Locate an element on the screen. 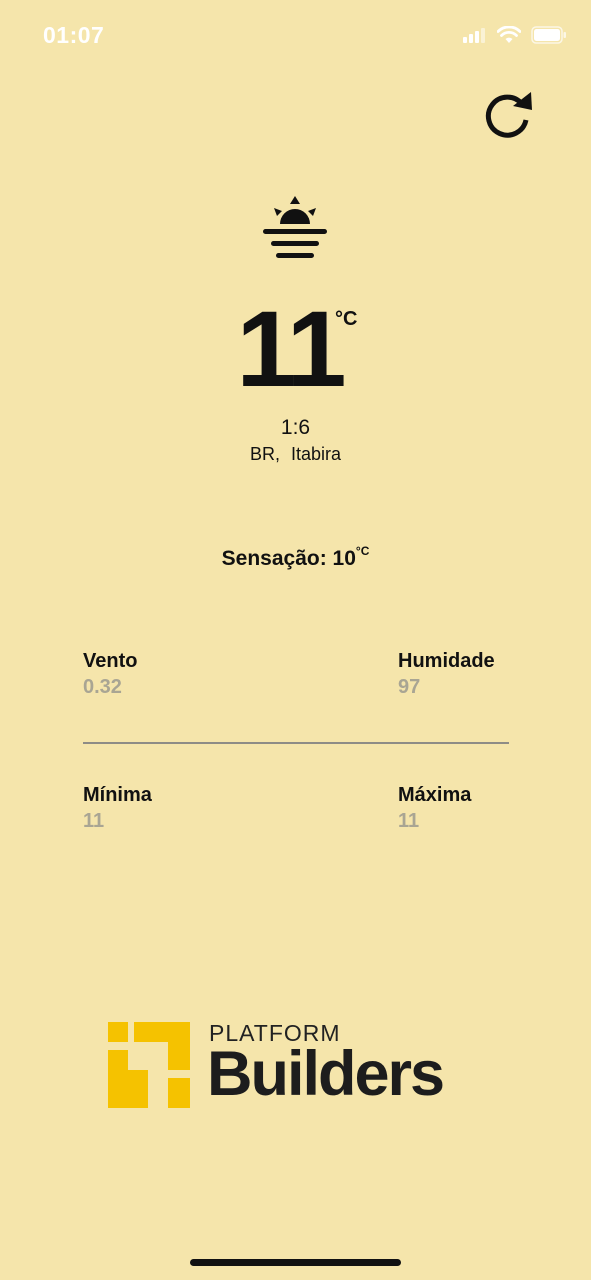 This screenshot has height=1280, width=591. status-bar: 01:07 is located at coordinates (295, 36).